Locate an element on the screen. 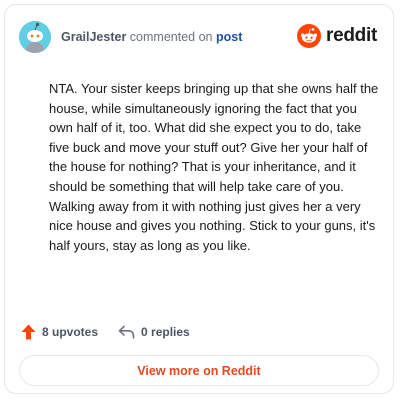 The image size is (400, 400). view-more-button: View more on Reddit is located at coordinates (199, 370).